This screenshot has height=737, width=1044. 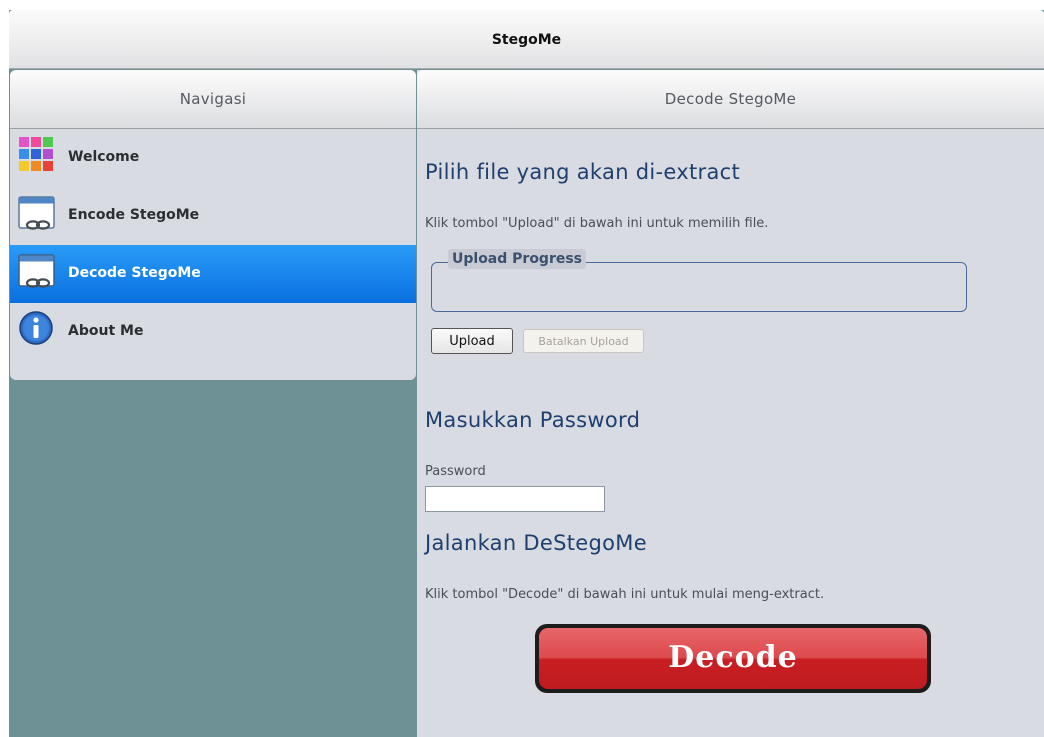 What do you see at coordinates (36, 154) in the screenshot?
I see `grid-icon` at bounding box center [36, 154].